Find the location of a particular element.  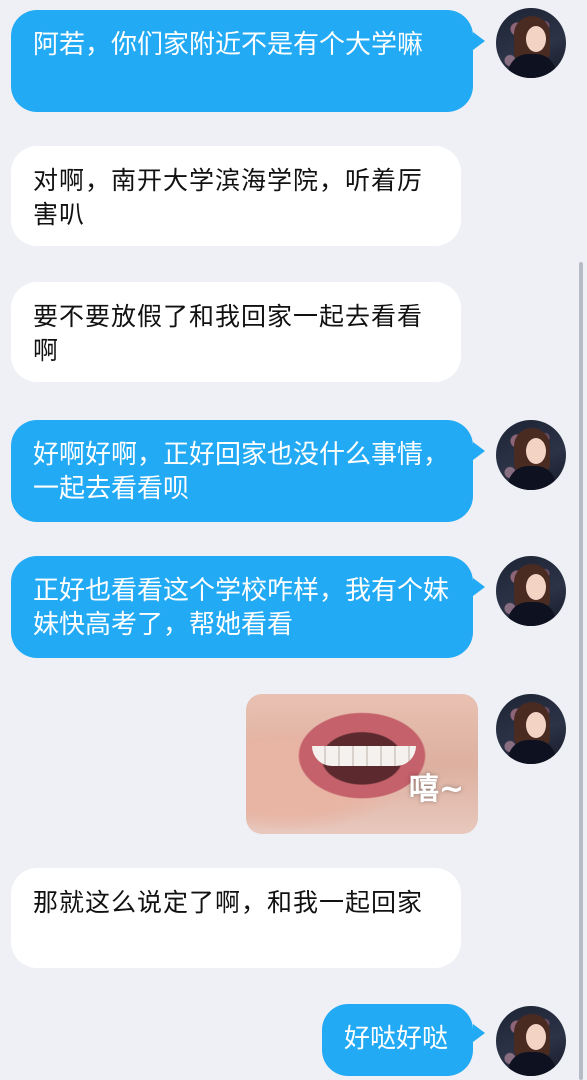

message-text: 要不要放假了和我回家一起去看看啊 is located at coordinates (228, 333).